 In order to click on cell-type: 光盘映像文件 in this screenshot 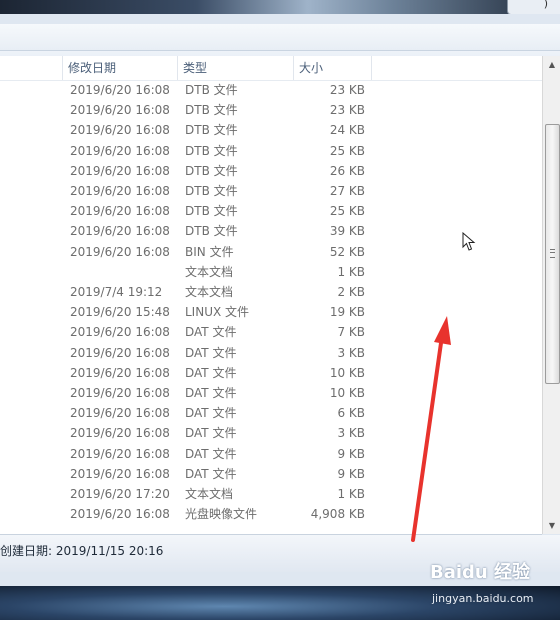, I will do `click(221, 514)`.